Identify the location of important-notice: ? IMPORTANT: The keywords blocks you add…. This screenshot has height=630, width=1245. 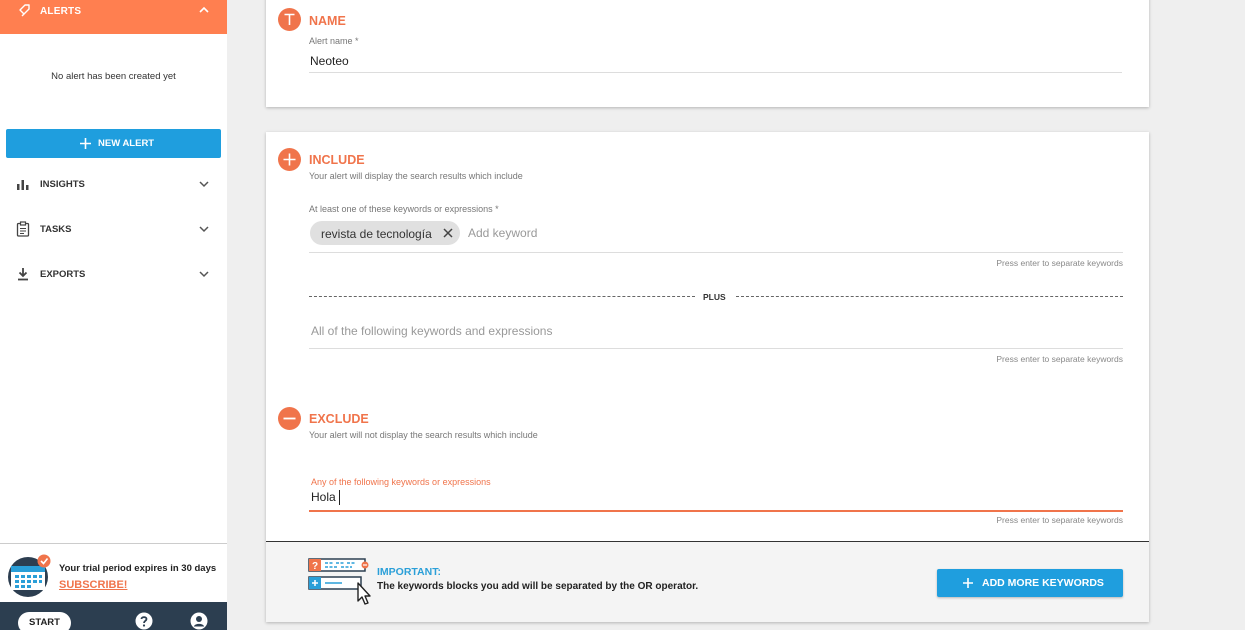
(707, 581).